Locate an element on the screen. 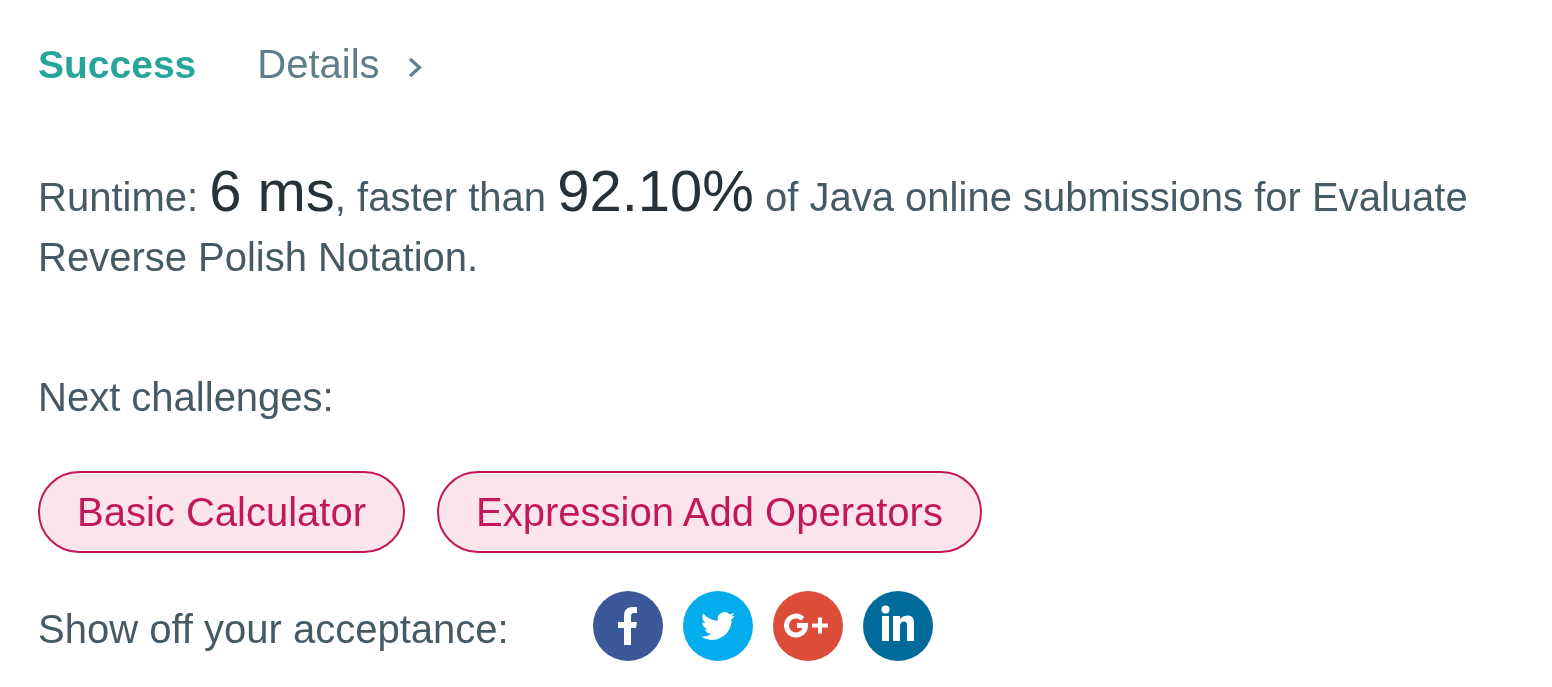 Image resolution: width=1552 pixels, height=687 pixels. linkedin-icon is located at coordinates (897, 626).